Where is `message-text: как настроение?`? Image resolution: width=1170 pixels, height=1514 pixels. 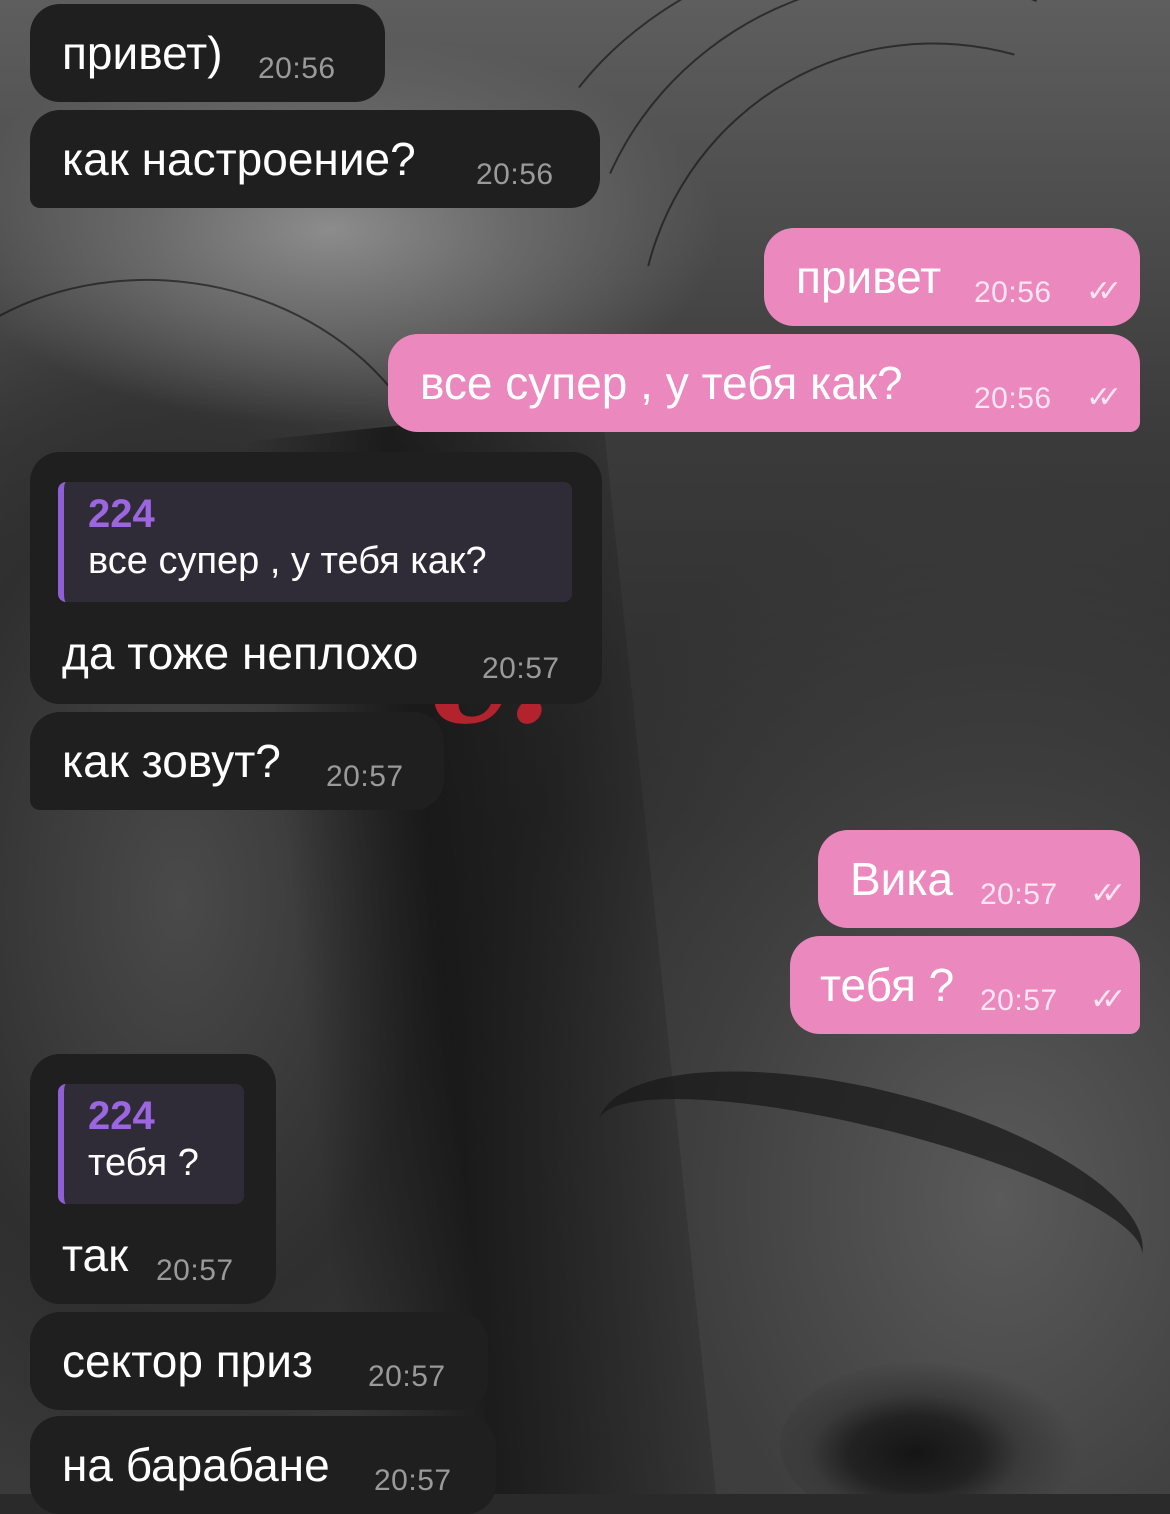
message-text: как настроение? is located at coordinates (239, 159).